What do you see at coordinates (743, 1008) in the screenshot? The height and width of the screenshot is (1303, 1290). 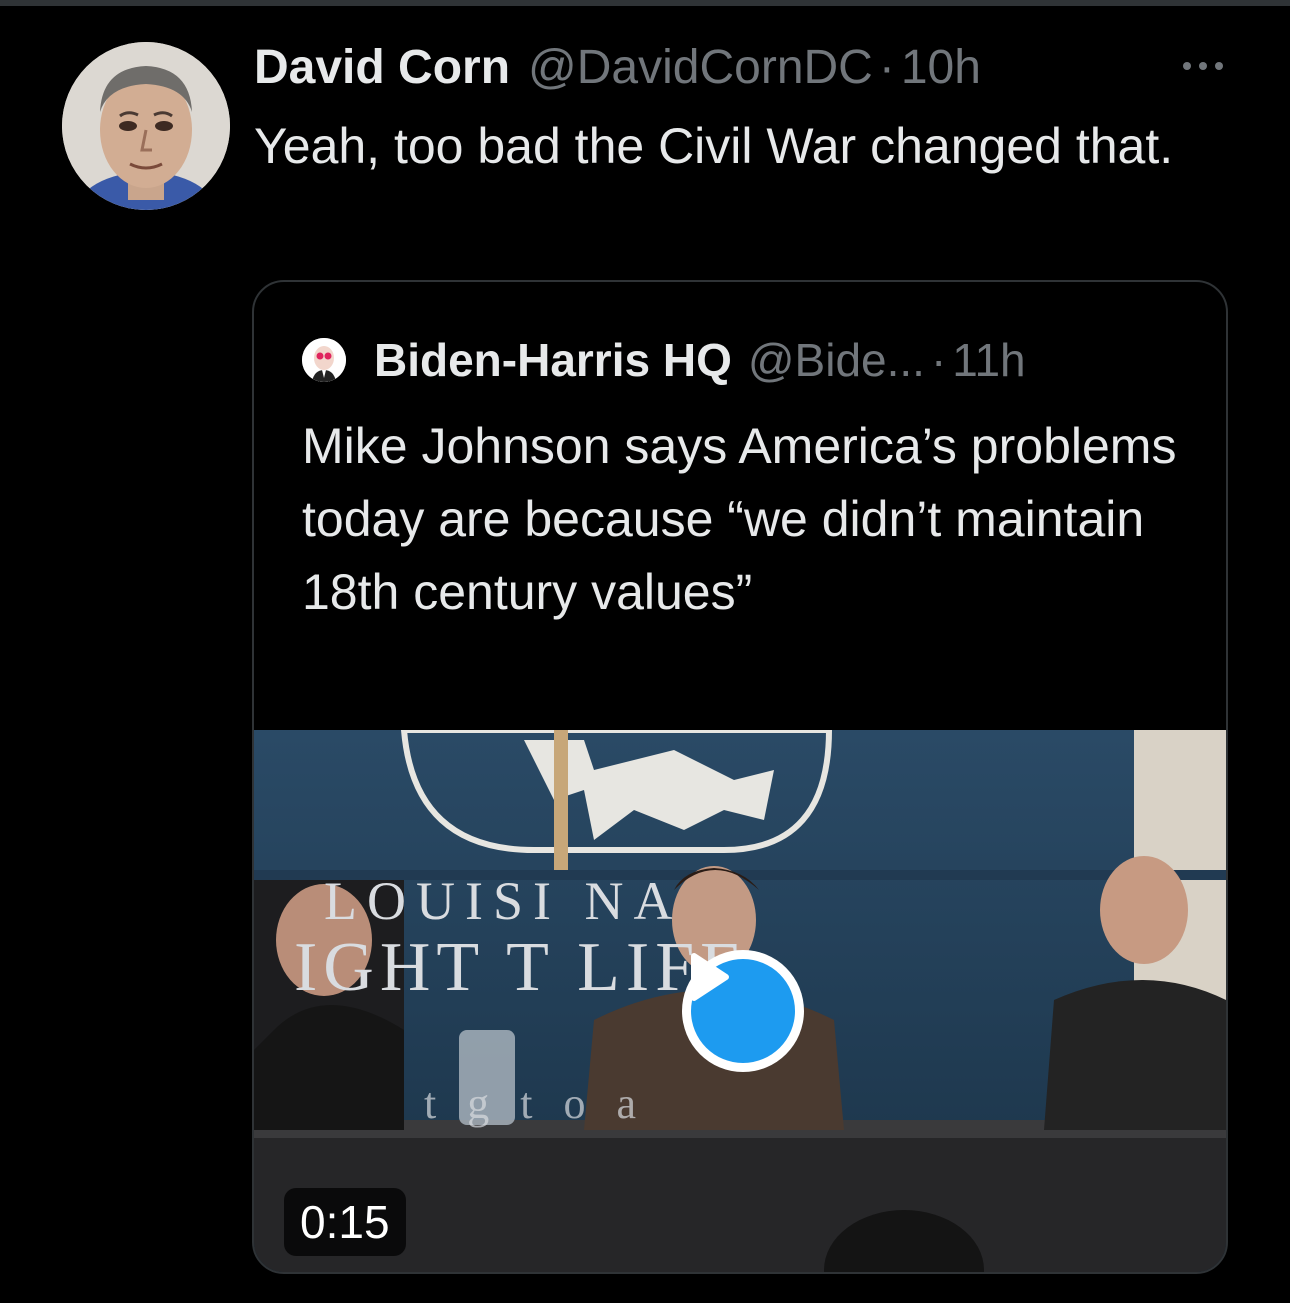 I see `play-icon` at bounding box center [743, 1008].